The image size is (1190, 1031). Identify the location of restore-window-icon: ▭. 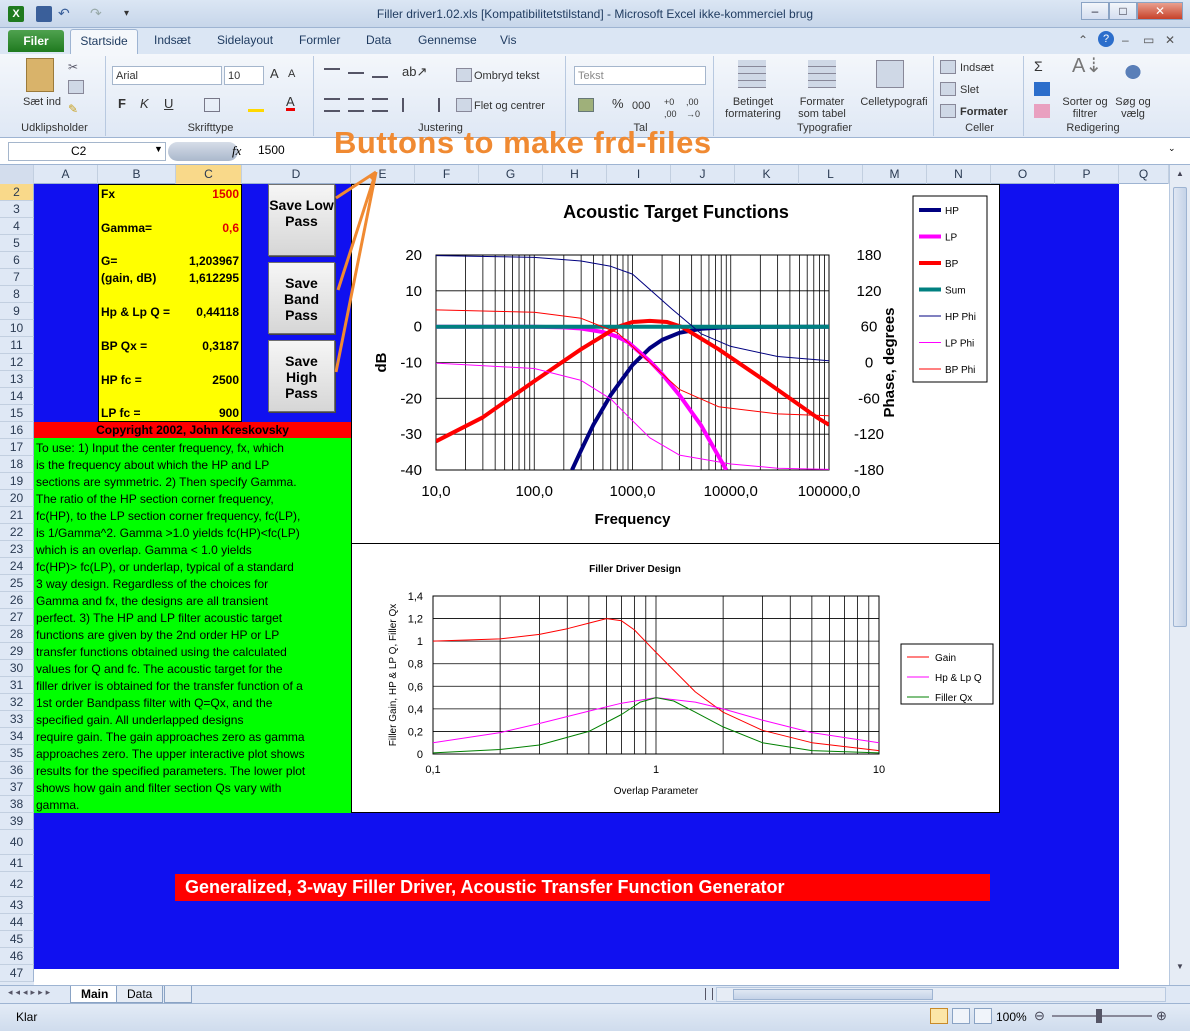
(1148, 40).